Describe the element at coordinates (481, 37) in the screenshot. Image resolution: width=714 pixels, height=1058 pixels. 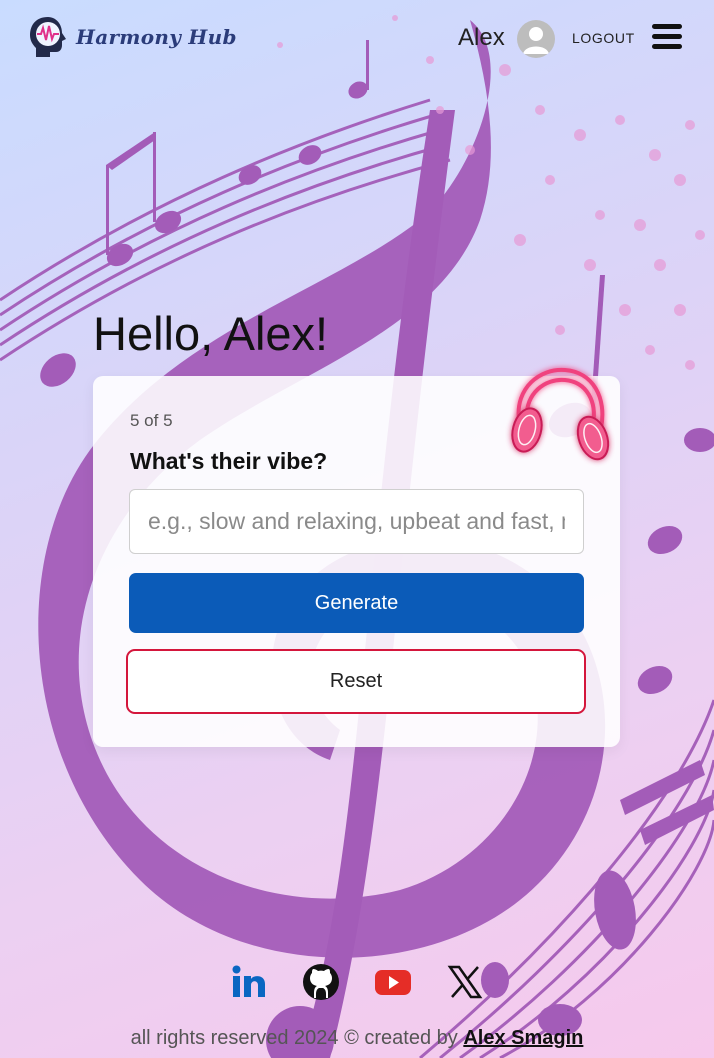
I see `user-name: Alex` at that location.